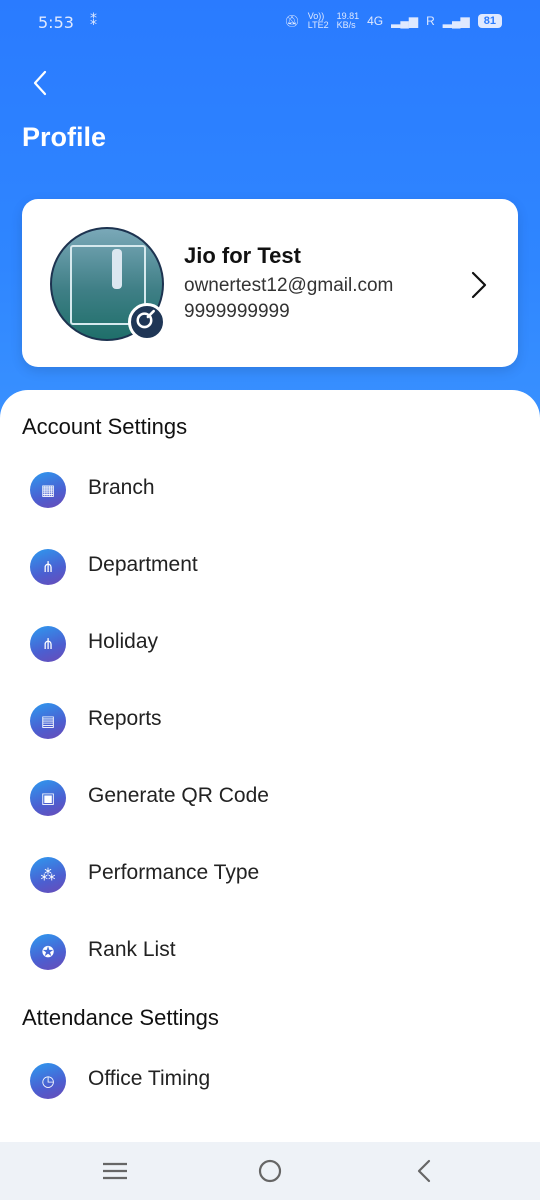 The width and height of the screenshot is (540, 1200). What do you see at coordinates (270, 799) in the screenshot?
I see `menu-item-generate-qr: ▣ Generate QR Code` at bounding box center [270, 799].